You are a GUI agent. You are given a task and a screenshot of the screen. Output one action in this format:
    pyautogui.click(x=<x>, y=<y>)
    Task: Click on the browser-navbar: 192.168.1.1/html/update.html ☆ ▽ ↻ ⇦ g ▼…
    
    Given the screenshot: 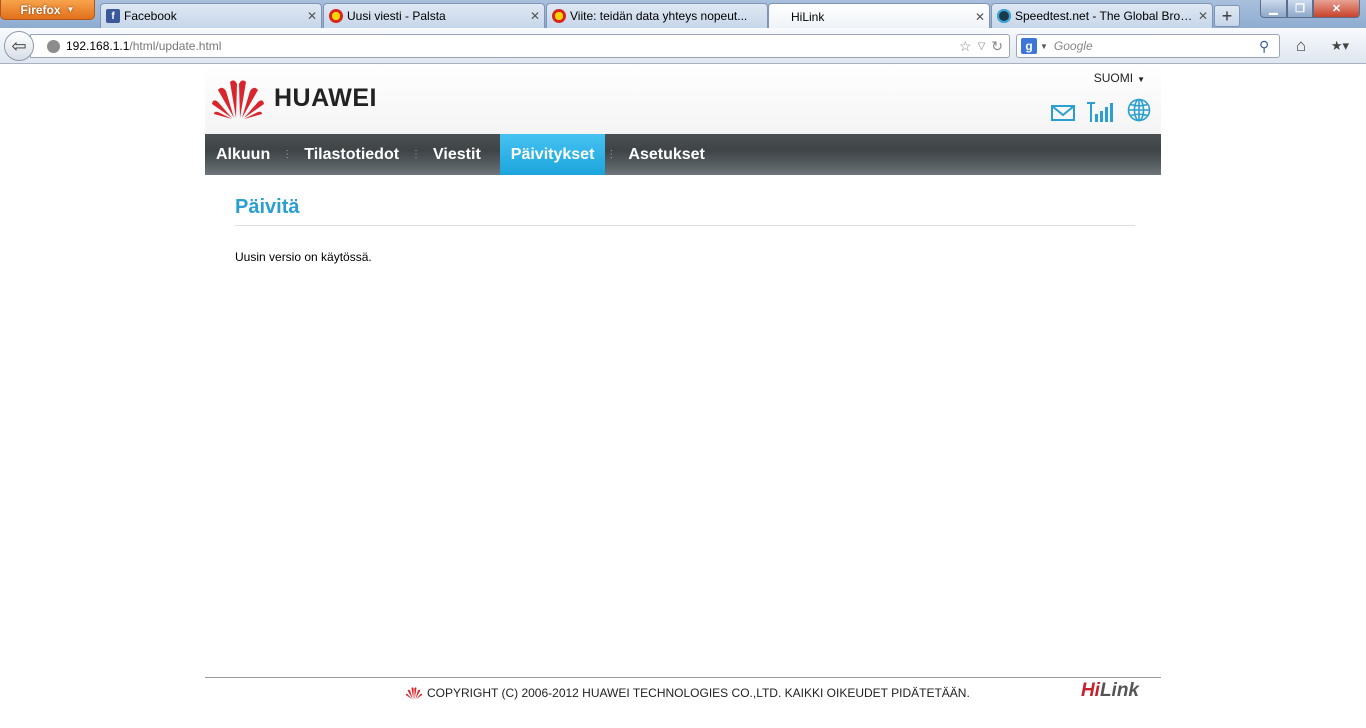 What is the action you would take?
    pyautogui.click(x=683, y=46)
    